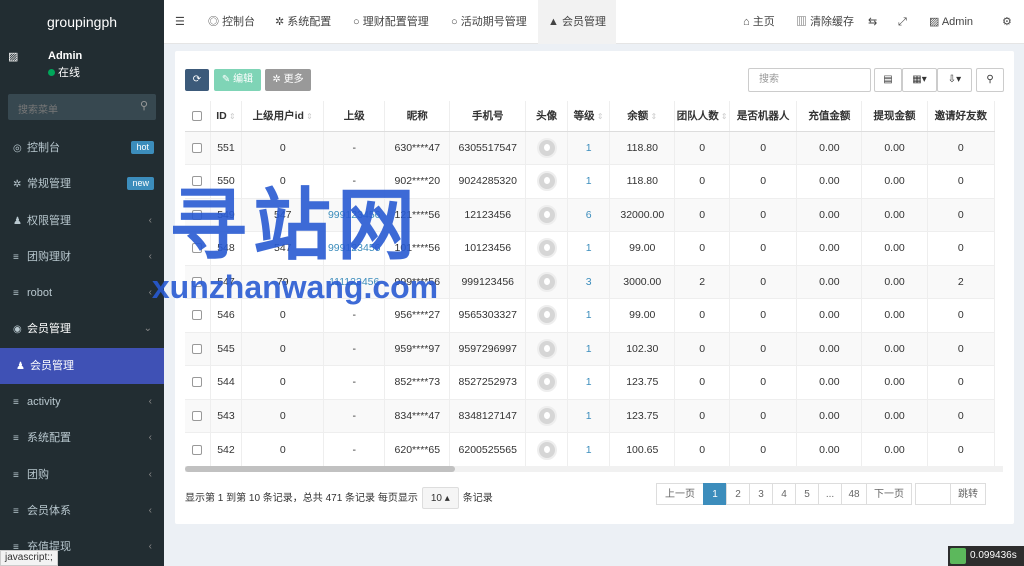 This screenshot has width=1024, height=566. What do you see at coordinates (888, 80) in the screenshot?
I see `toggle-view-icon: ▤` at bounding box center [888, 80].